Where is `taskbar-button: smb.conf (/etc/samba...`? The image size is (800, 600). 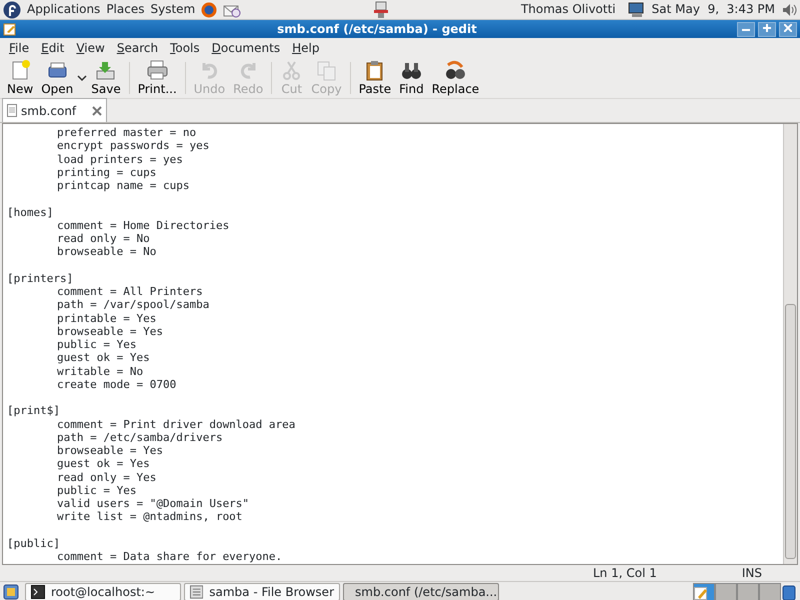 taskbar-button: smb.conf (/etc/samba... is located at coordinates (421, 591).